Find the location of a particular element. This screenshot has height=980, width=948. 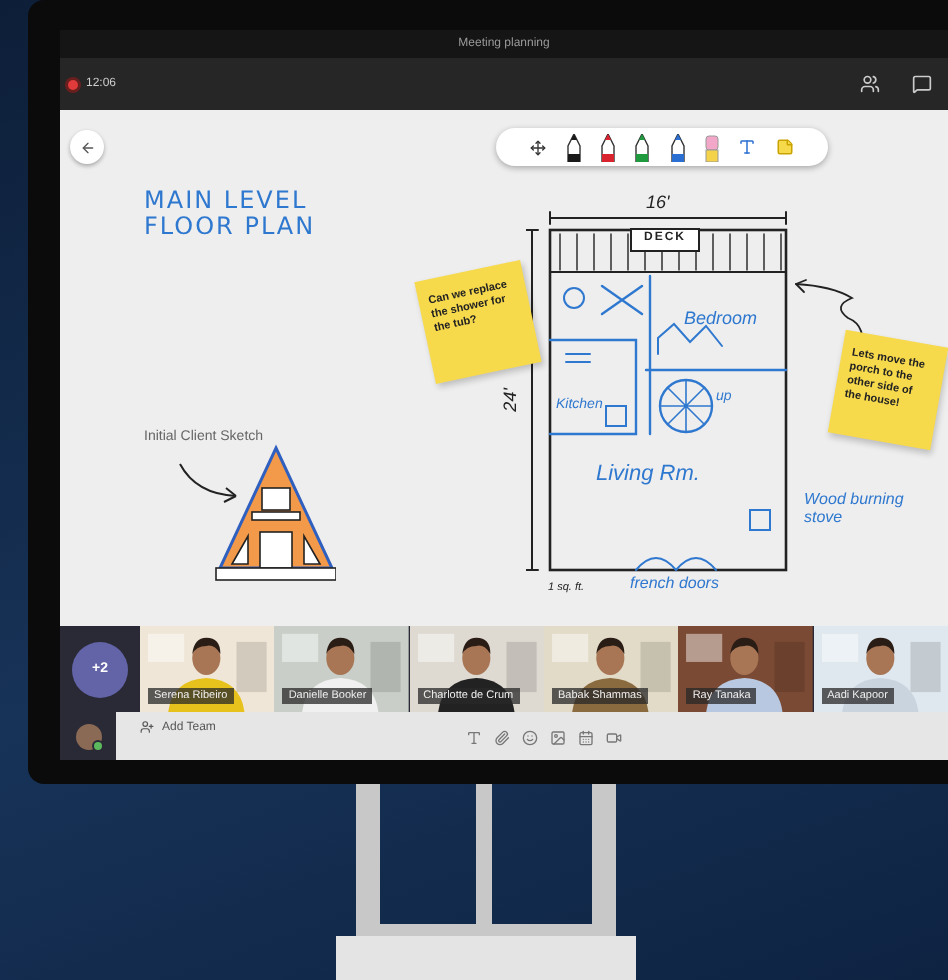

emoji-icon is located at coordinates (530, 738).